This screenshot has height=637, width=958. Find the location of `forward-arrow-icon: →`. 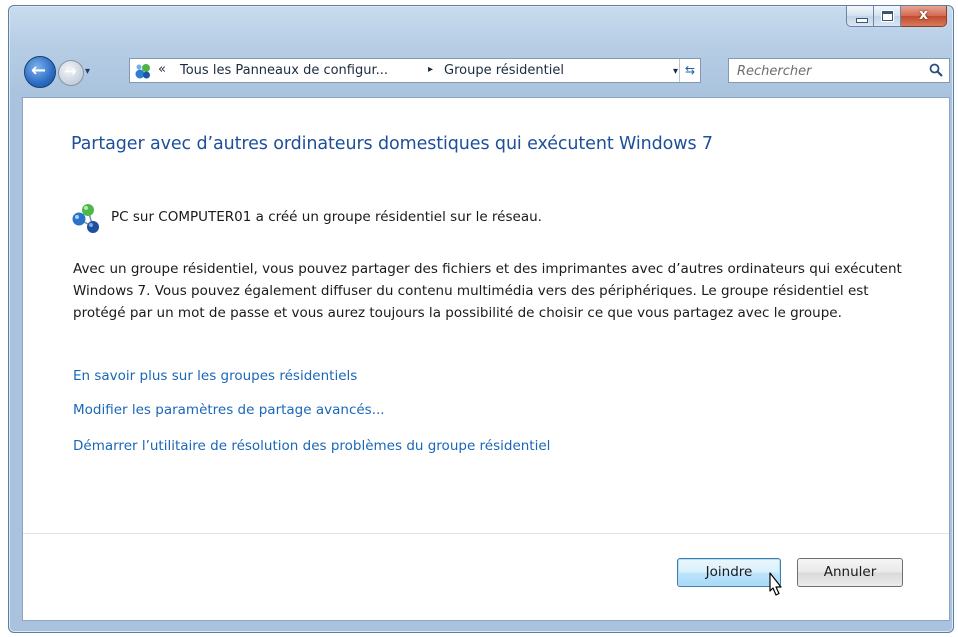

forward-arrow-icon: → is located at coordinates (70, 71).